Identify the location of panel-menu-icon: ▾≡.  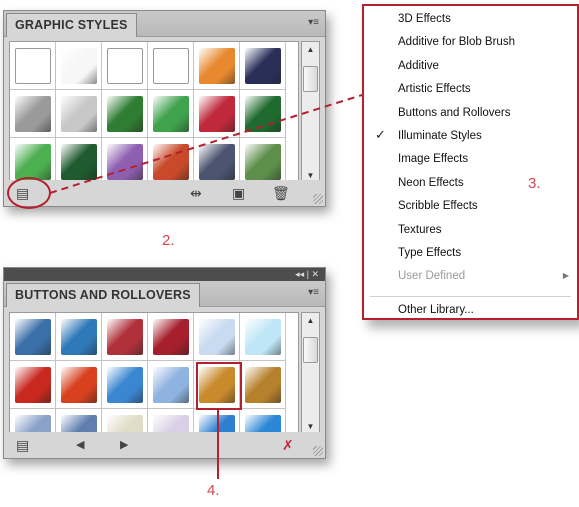
(312, 293).